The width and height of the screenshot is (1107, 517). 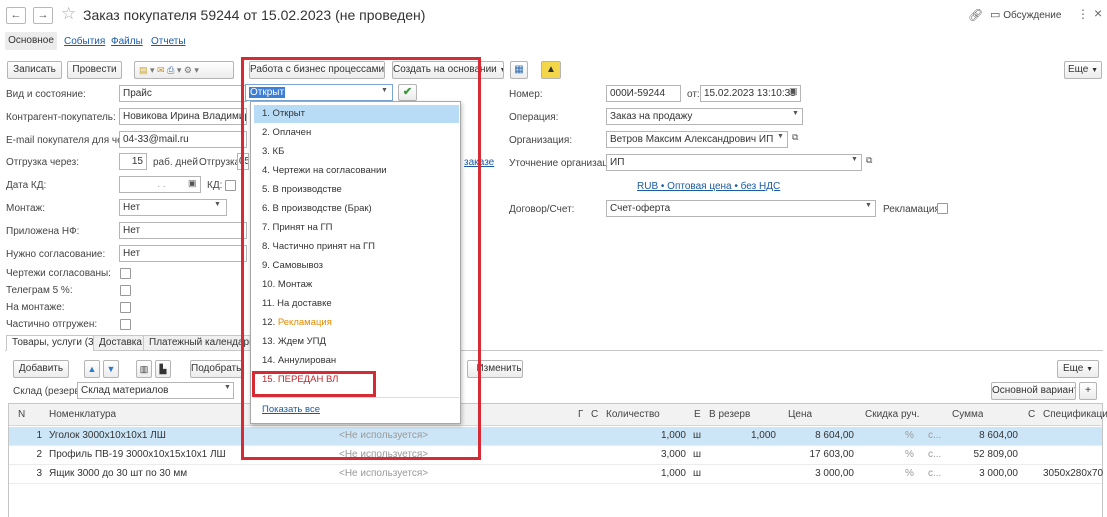 I want to click on fill-group-button: ▤ ▾ ✉ ⎙ ▾ ⚙ ▾, so click(x=184, y=70).